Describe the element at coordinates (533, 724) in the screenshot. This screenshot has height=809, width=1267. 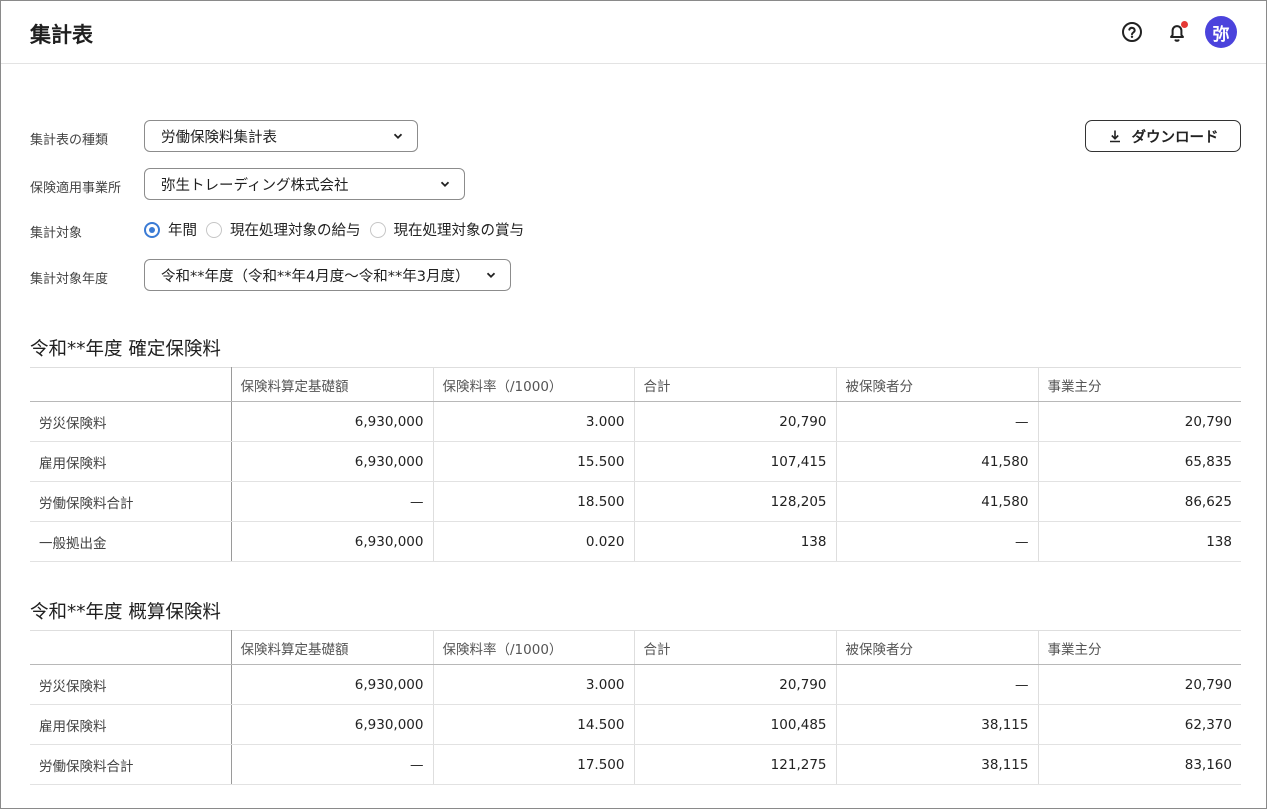
I see `table-cell: 14.500` at that location.